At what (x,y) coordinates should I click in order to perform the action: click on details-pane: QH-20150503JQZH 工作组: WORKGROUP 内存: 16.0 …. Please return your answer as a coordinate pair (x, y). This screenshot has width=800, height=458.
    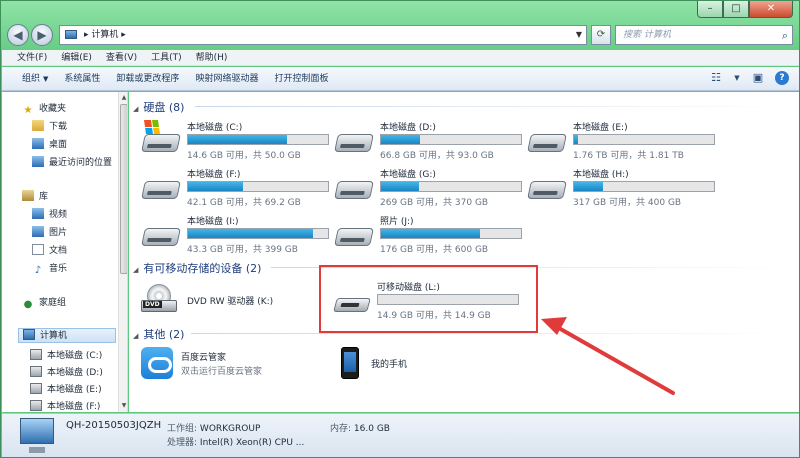
    Looking at the image, I should click on (400, 435).